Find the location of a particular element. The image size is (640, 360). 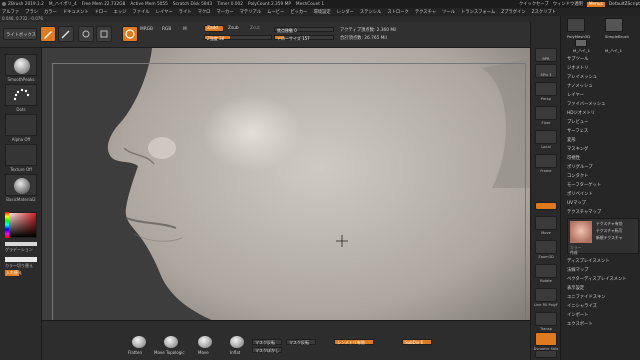

palette-item: 変形 is located at coordinates (571, 140).